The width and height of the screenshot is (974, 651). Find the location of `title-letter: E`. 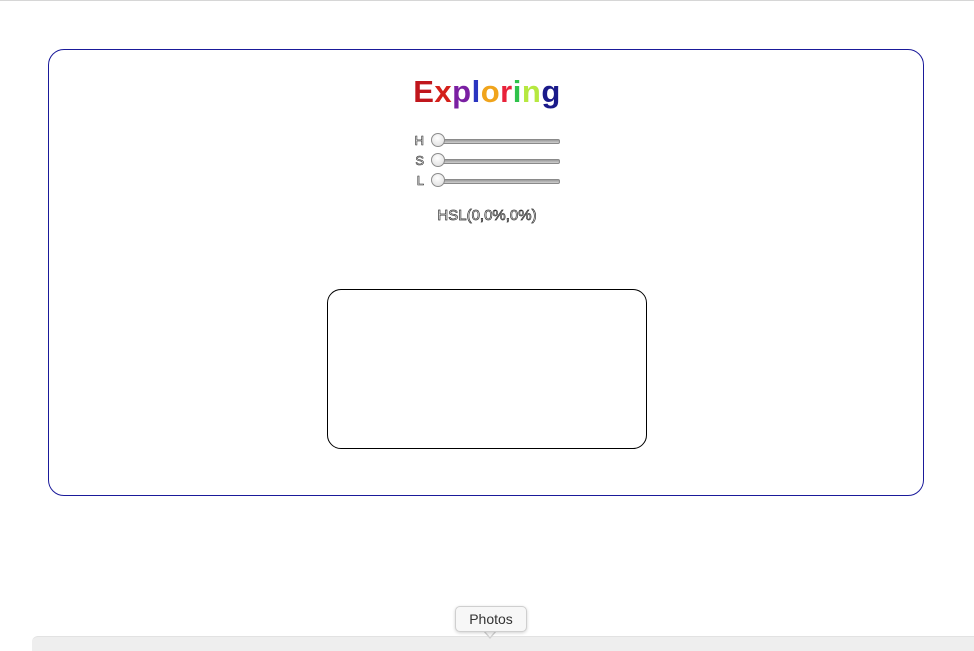

title-letter: E is located at coordinates (424, 91).